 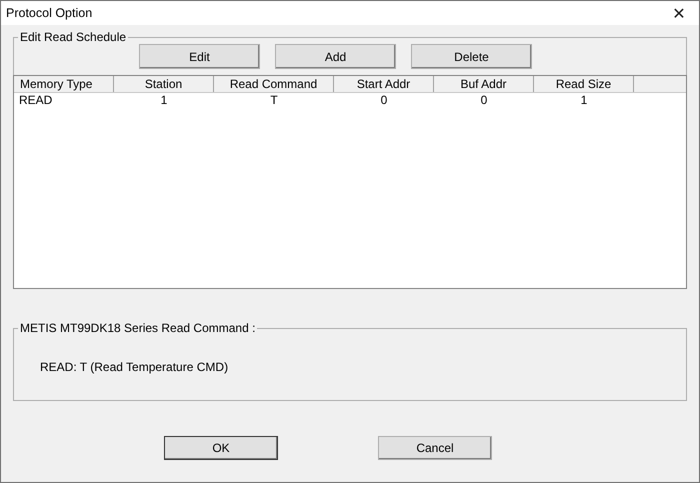 I want to click on info-text: READ: T (Read Temperature CMD), so click(x=134, y=366).